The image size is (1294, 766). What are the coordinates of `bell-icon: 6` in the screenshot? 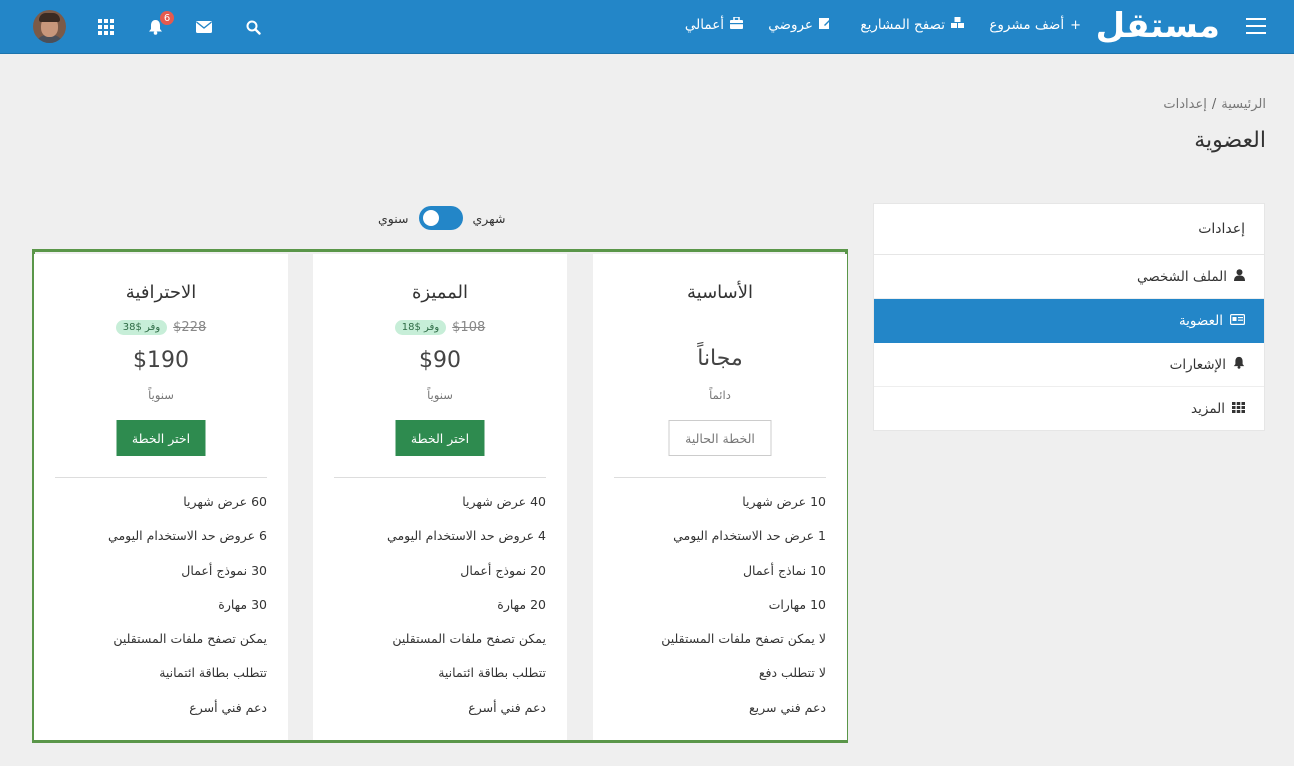 It's located at (159, 24).